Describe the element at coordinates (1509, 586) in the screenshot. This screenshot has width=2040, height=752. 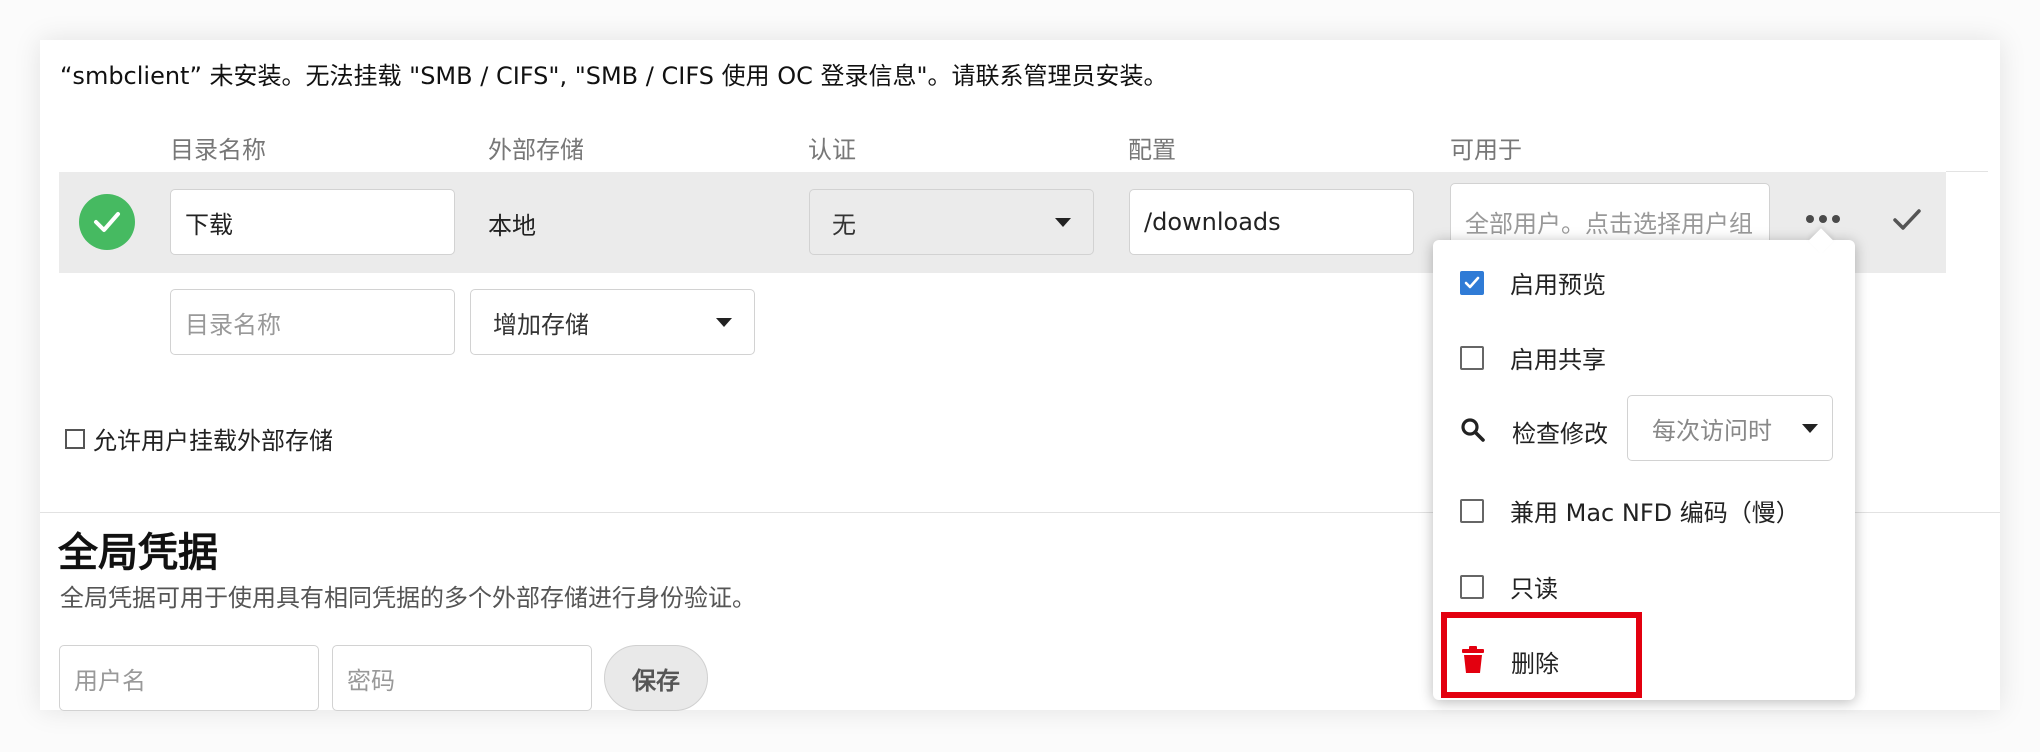
I see `option-read-only: 只读` at that location.